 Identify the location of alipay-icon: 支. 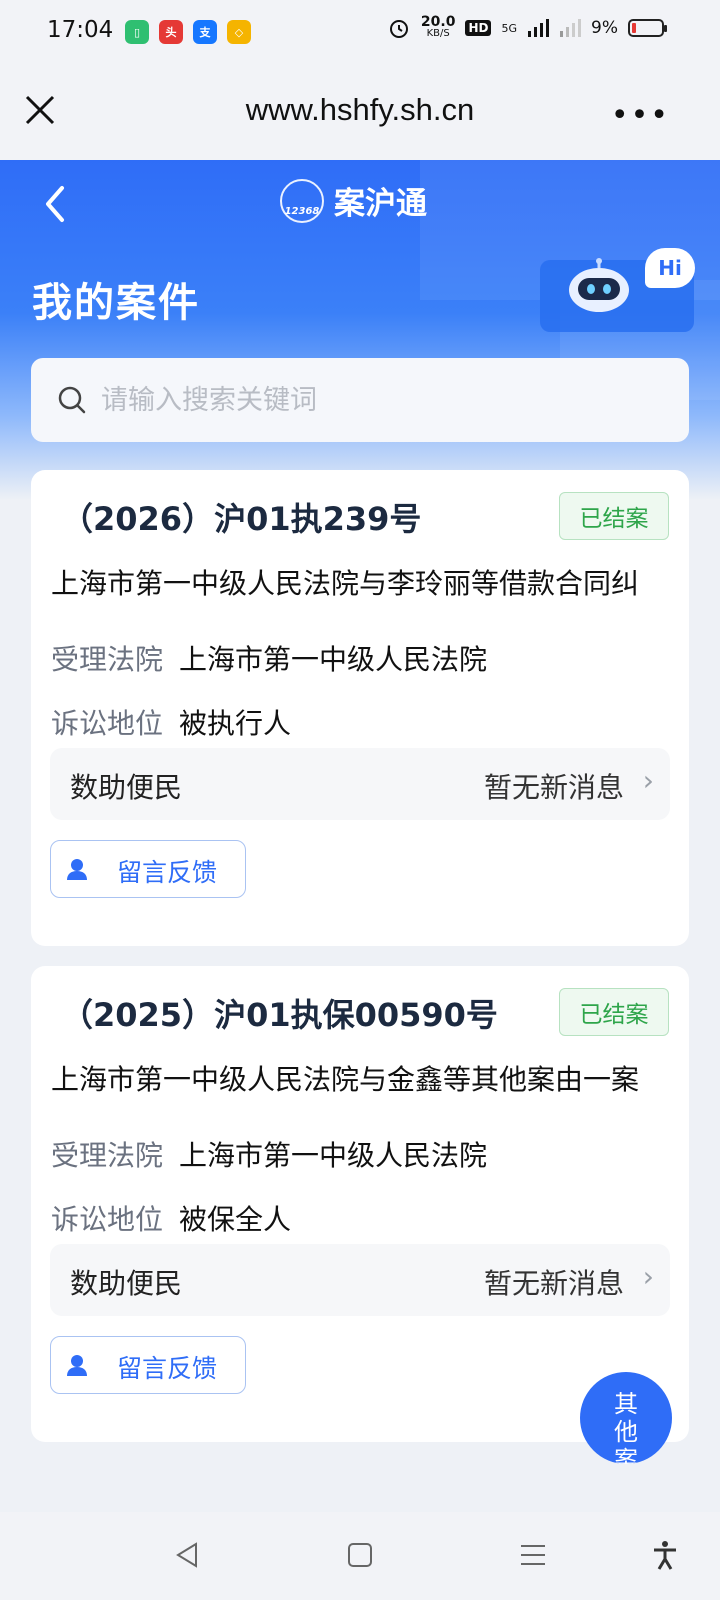
(205, 32).